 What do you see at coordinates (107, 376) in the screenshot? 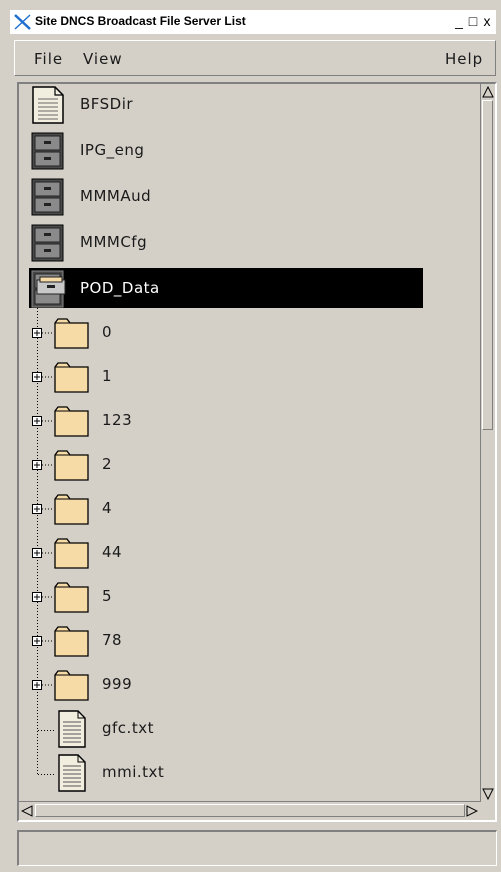
I see `tree-node-label: 1` at bounding box center [107, 376].